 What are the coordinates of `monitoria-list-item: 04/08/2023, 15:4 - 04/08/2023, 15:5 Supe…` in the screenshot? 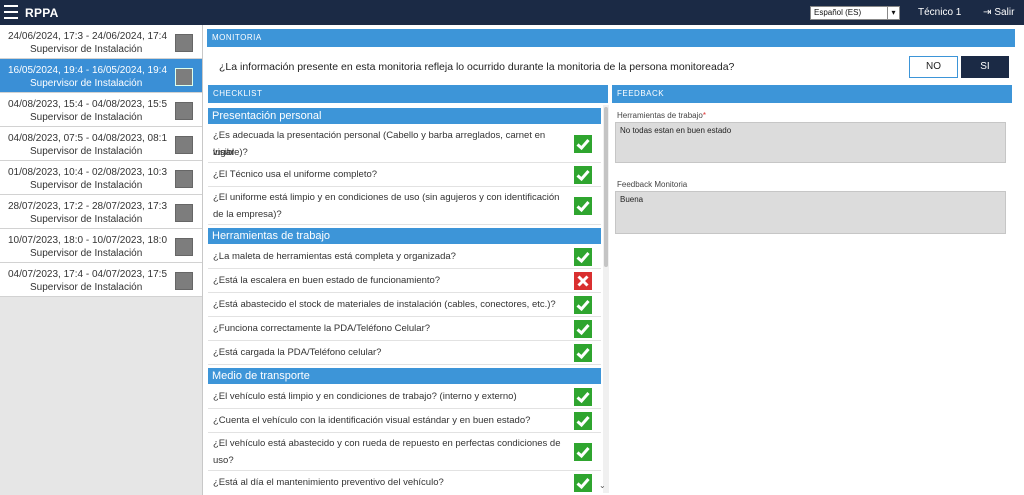 It's located at (101, 110).